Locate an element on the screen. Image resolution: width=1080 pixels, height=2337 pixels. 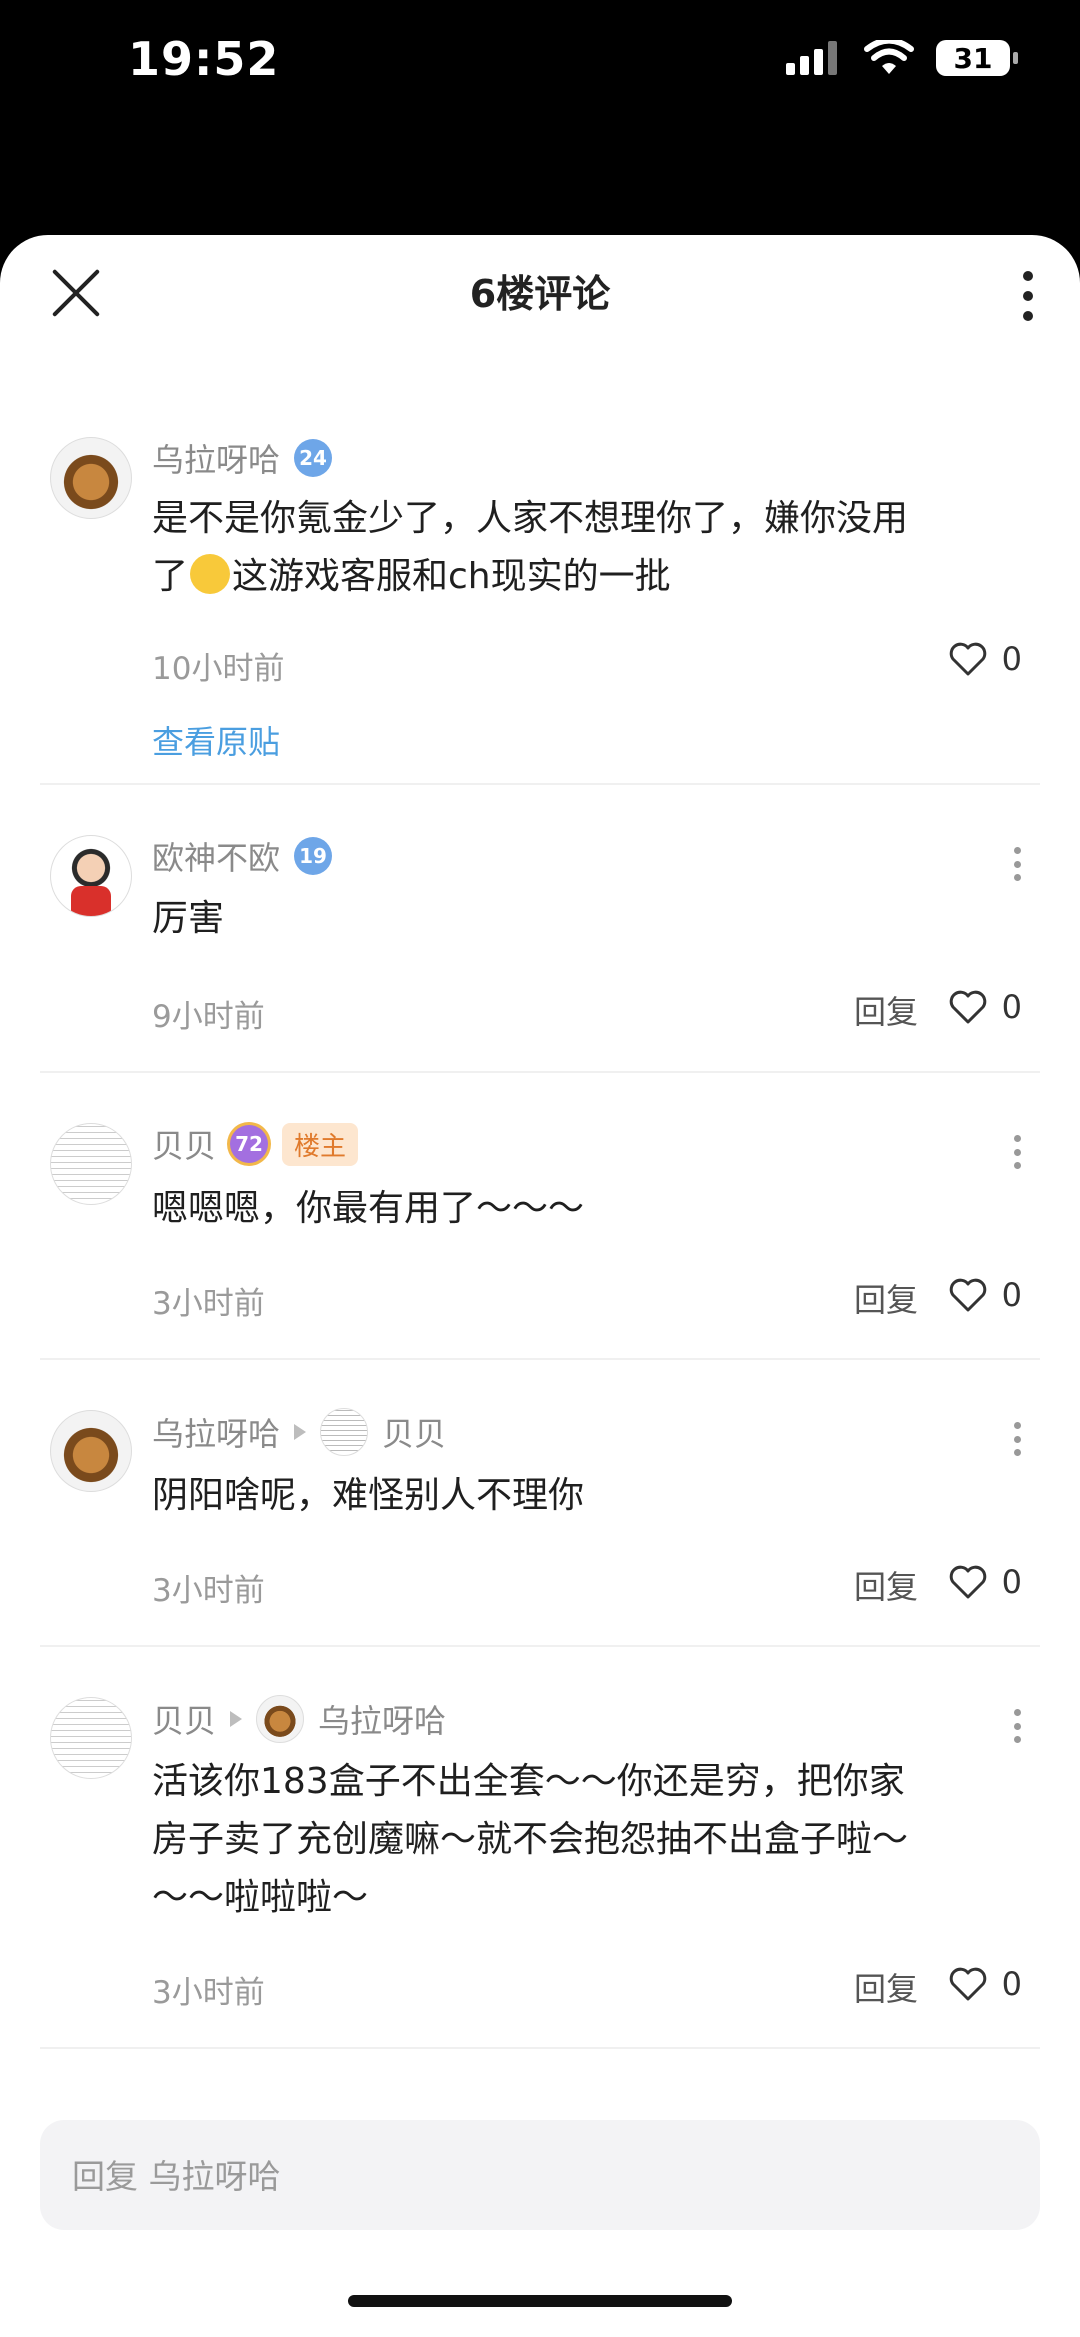
view-original-post-link: 查看原贴 is located at coordinates (216, 740).